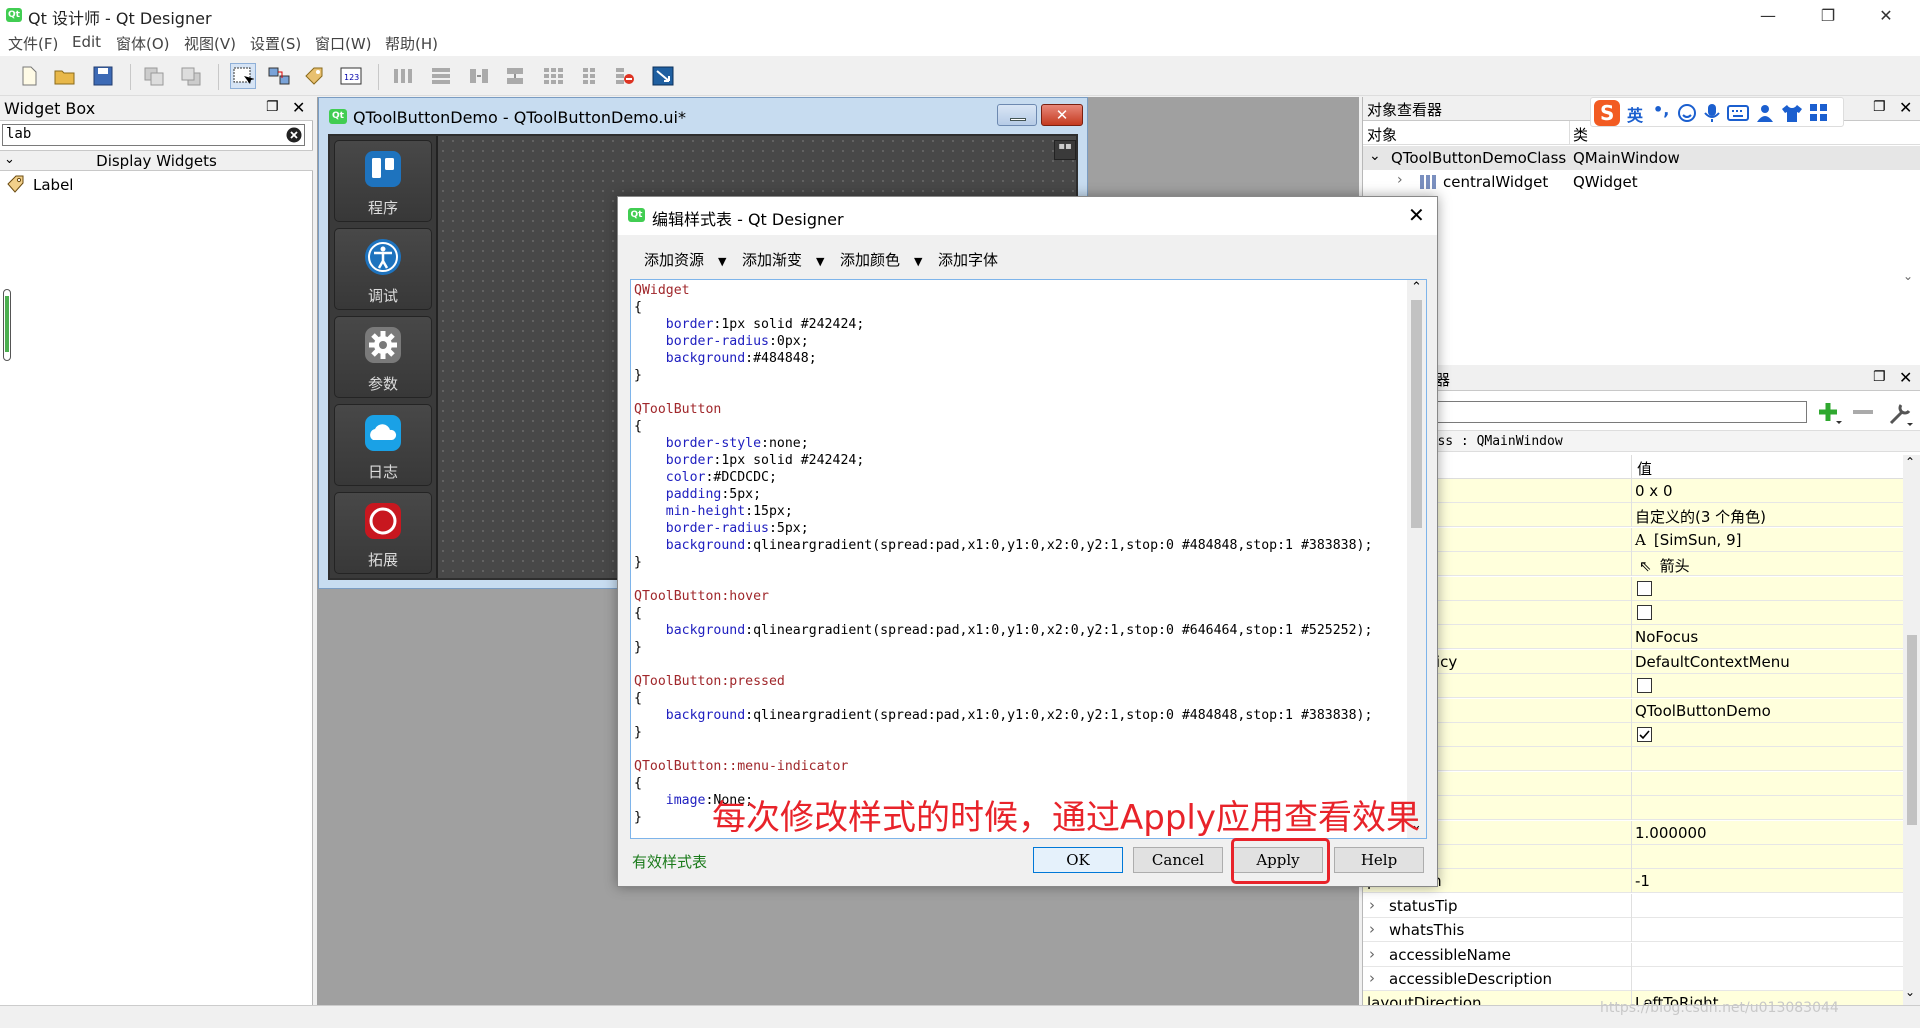 Image resolution: width=1920 pixels, height=1028 pixels. Describe the element at coordinates (1819, 113) in the screenshot. I see `toolbox-grid-icon` at that location.